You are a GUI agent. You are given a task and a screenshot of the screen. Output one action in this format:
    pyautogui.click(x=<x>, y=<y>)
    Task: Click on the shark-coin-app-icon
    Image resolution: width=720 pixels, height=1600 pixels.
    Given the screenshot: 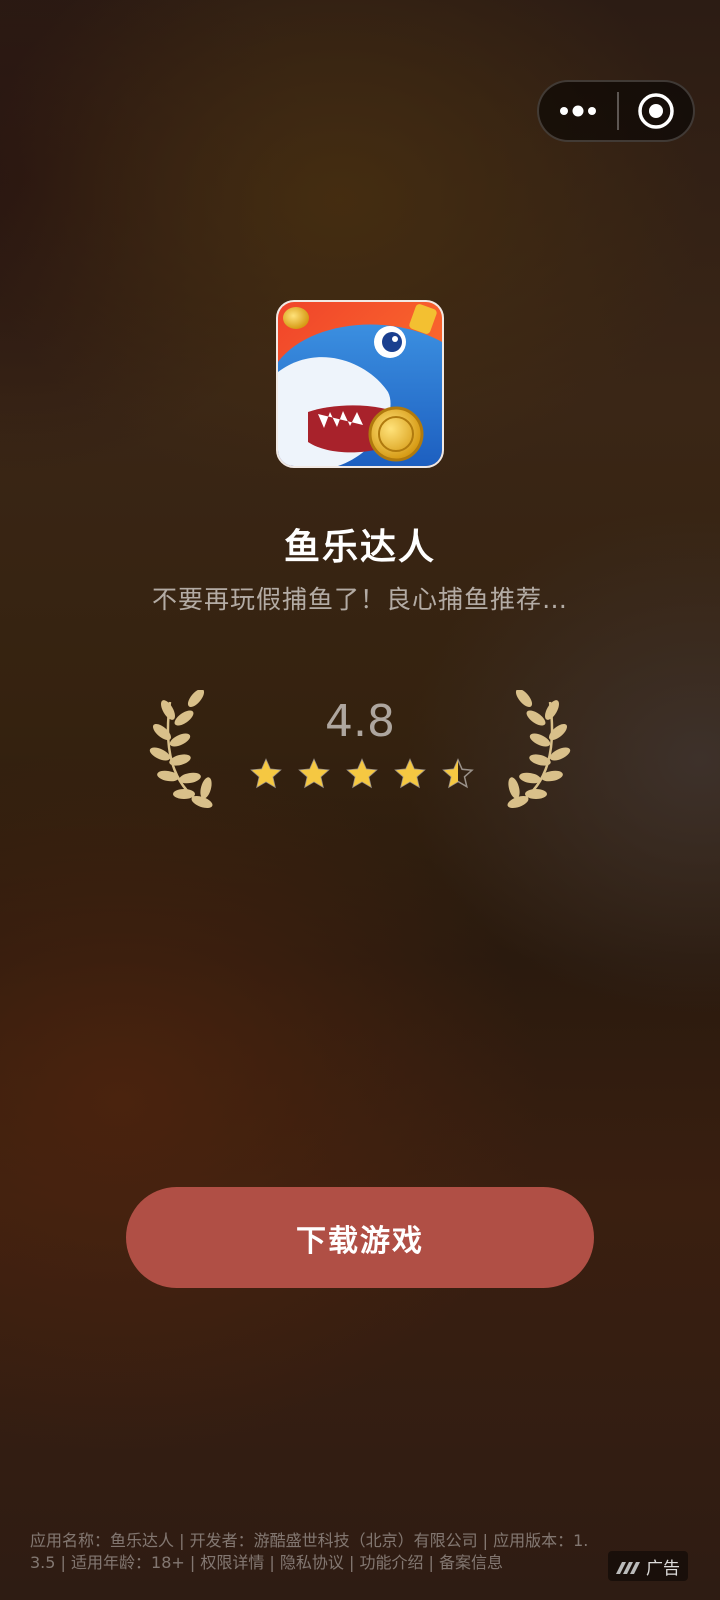 What is the action you would take?
    pyautogui.click(x=360, y=384)
    